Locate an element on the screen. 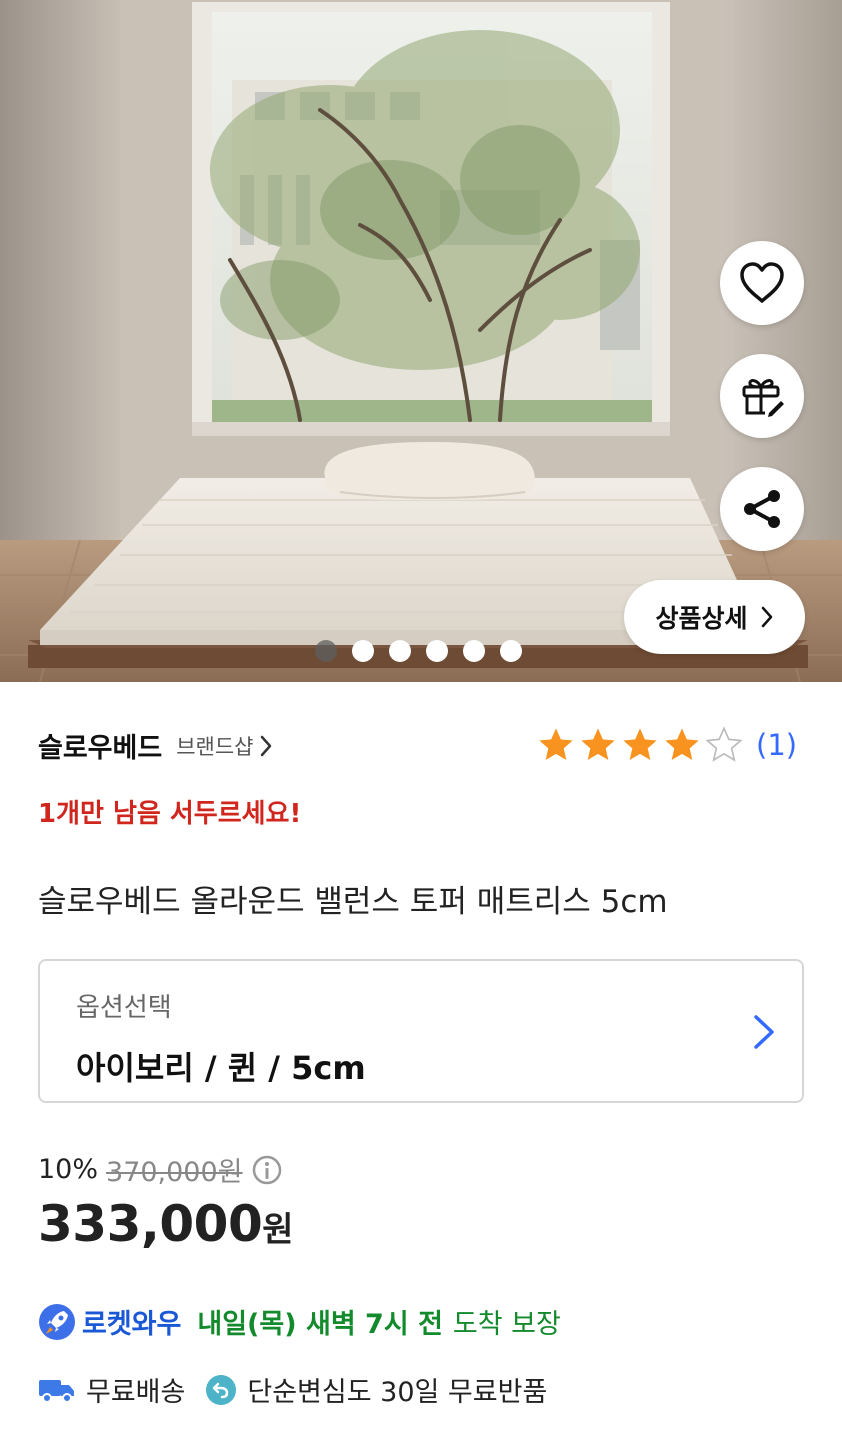  free-return: 단순변심도 30일 무료반품 is located at coordinates (397, 1392).